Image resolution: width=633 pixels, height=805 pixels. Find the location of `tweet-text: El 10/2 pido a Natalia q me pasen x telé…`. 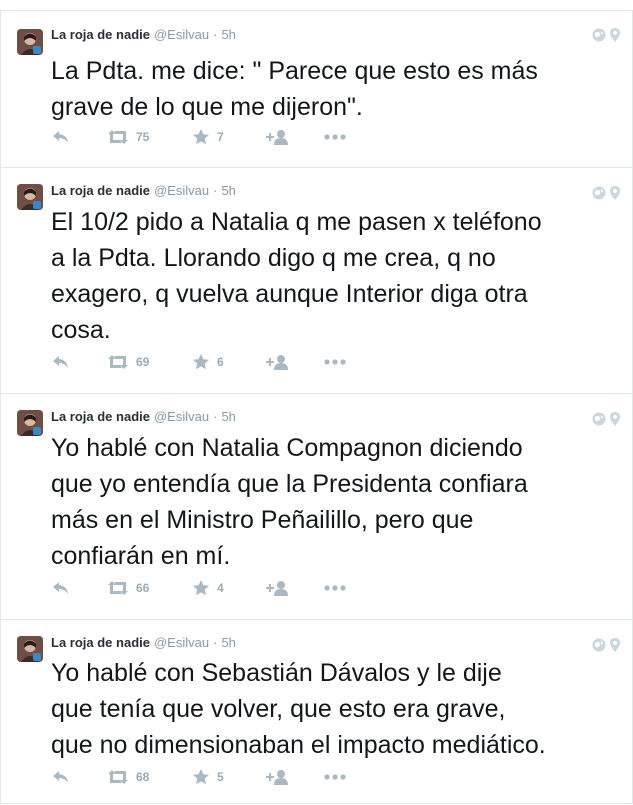

tweet-text: El 10/2 pido a Natalia q me pasen x telé… is located at coordinates (296, 276).